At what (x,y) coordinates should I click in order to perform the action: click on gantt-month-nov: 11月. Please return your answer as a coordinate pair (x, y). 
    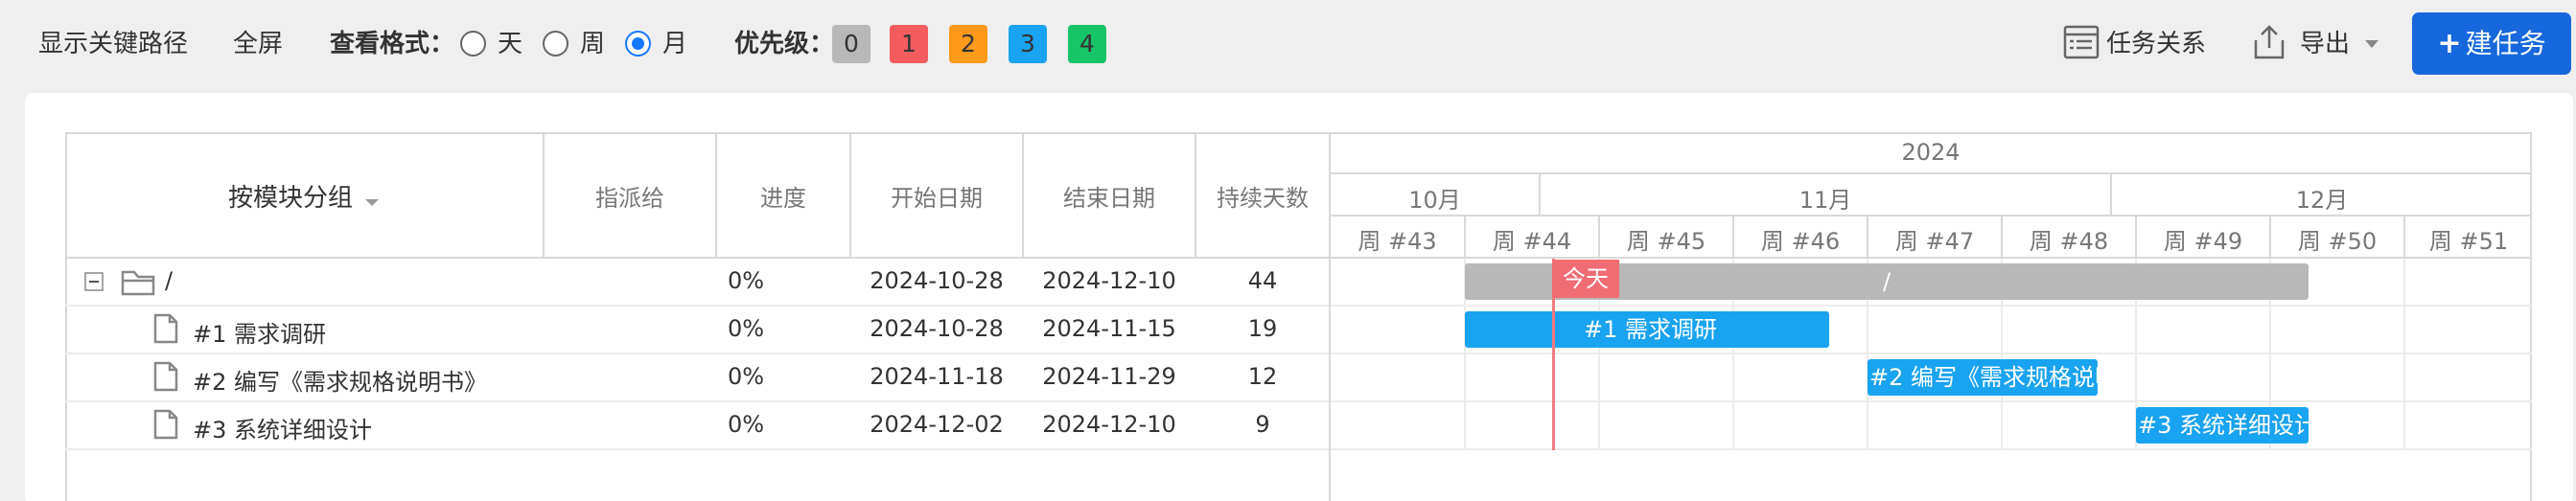
    Looking at the image, I should click on (1826, 200).